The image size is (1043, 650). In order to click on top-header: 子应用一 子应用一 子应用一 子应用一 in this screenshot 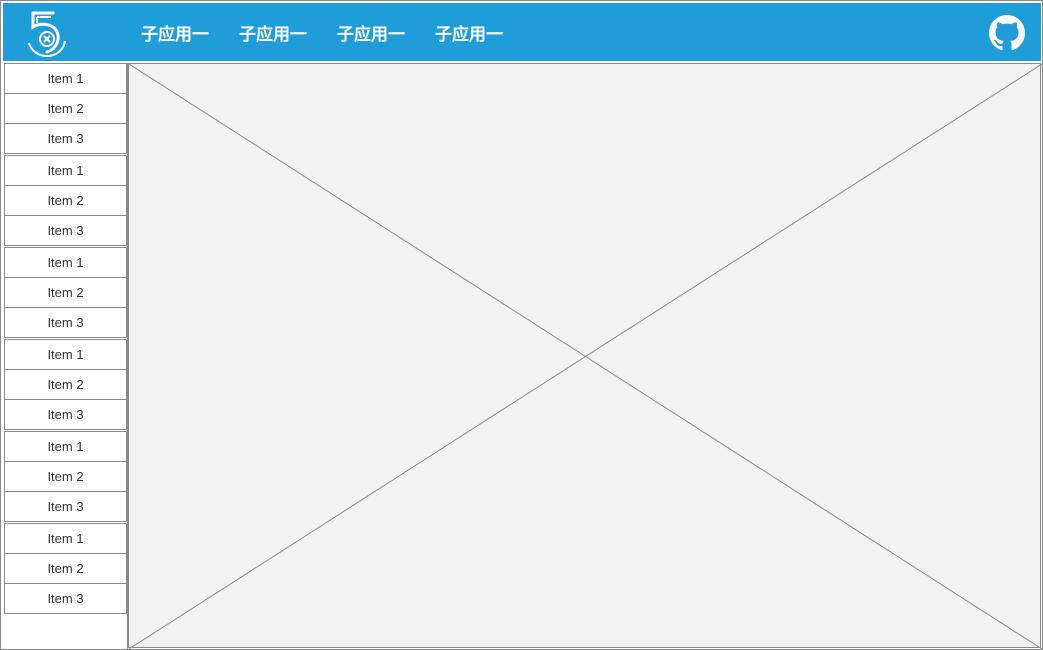, I will do `click(522, 32)`.